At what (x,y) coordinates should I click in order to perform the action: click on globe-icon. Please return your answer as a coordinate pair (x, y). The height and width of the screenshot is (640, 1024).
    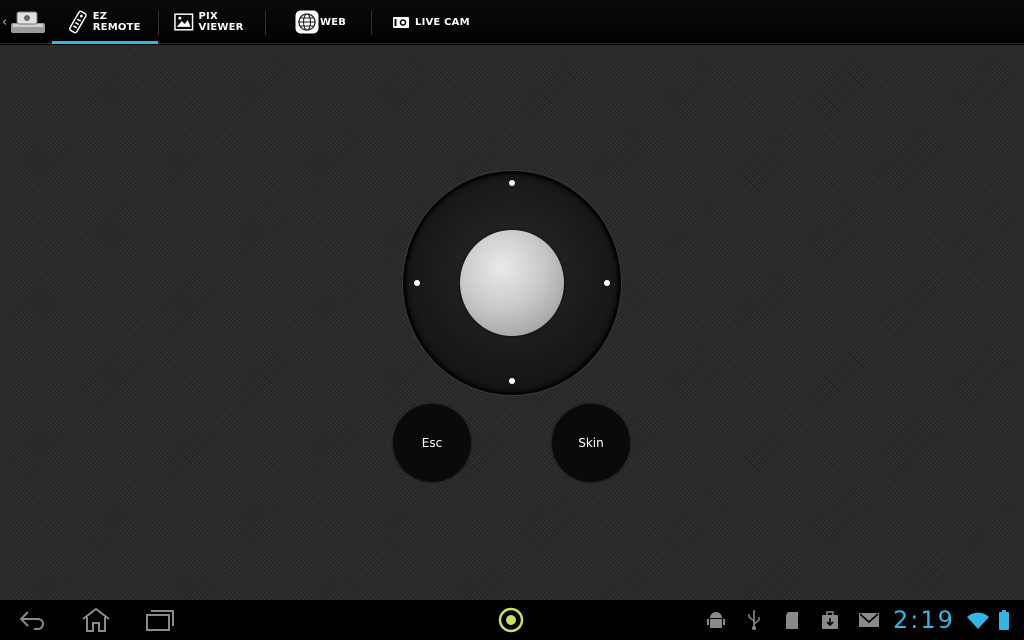
    Looking at the image, I should click on (307, 22).